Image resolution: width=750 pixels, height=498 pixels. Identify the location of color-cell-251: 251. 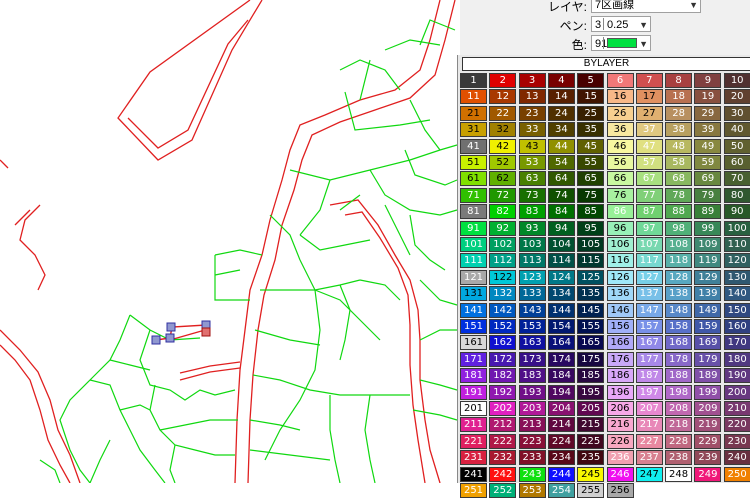
(473, 490).